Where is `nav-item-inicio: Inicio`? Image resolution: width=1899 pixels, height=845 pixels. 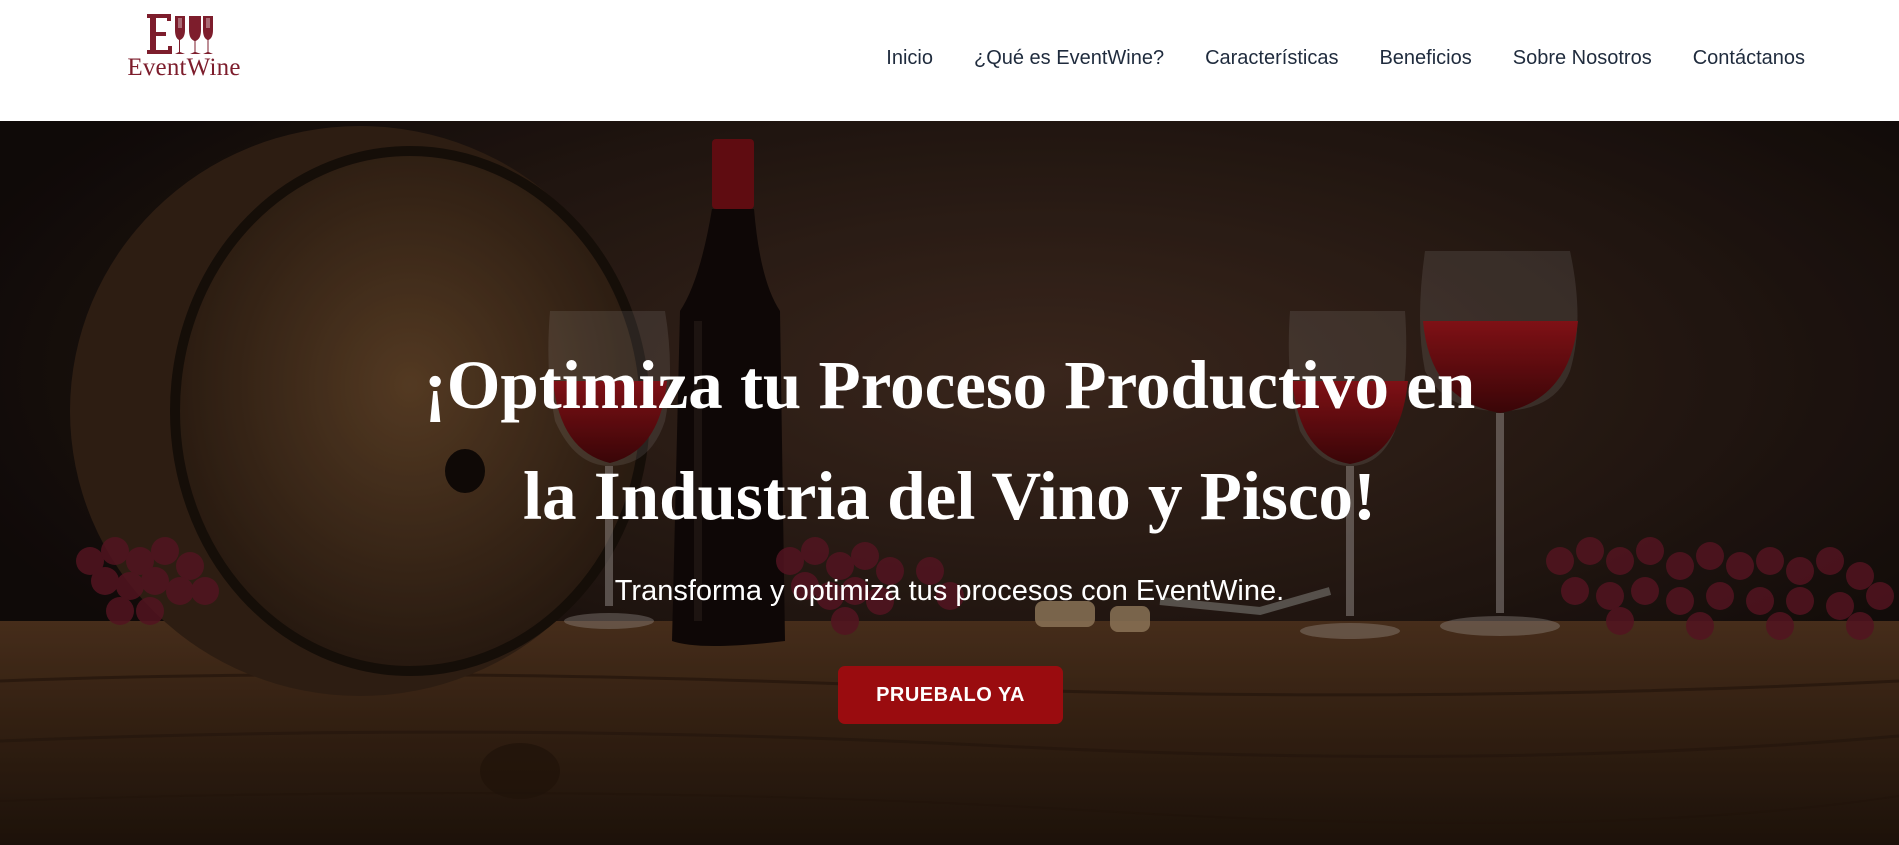
nav-item-inicio: Inicio is located at coordinates (909, 58).